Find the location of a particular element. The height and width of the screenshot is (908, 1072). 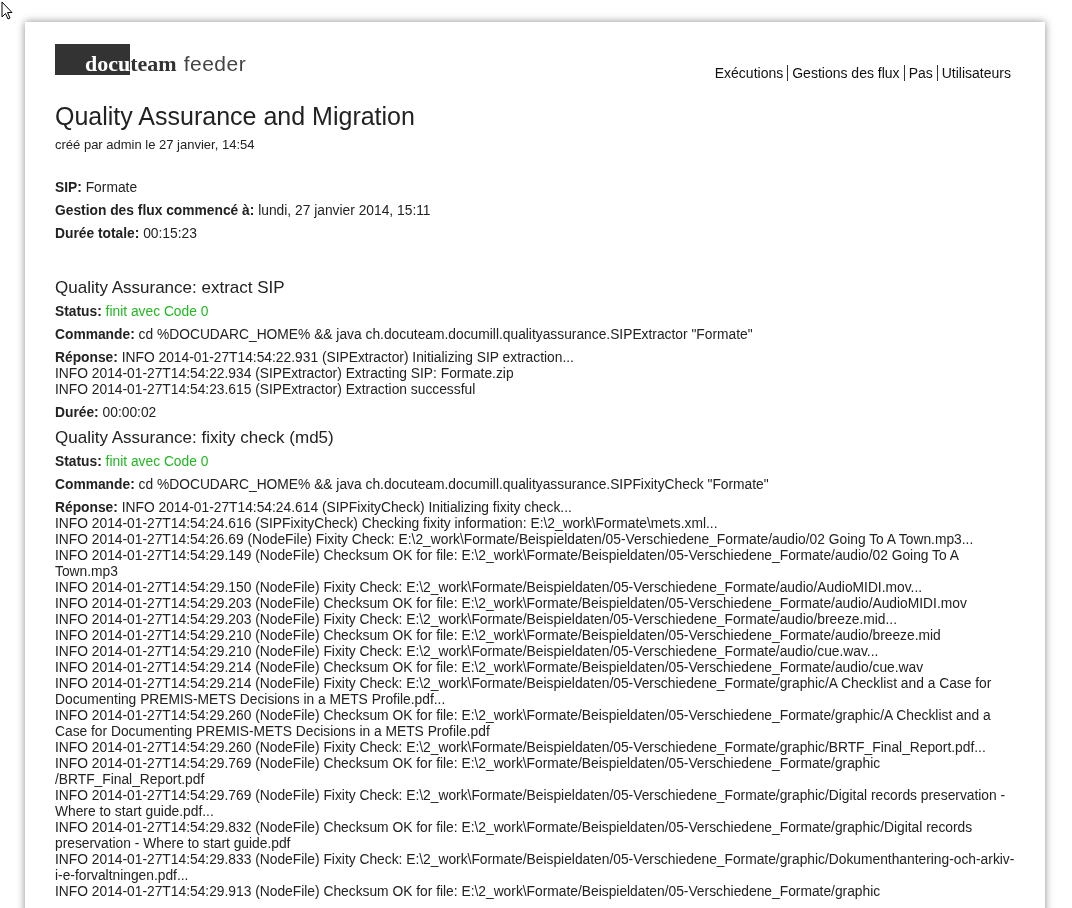

duration-label: Durée: is located at coordinates (77, 412).